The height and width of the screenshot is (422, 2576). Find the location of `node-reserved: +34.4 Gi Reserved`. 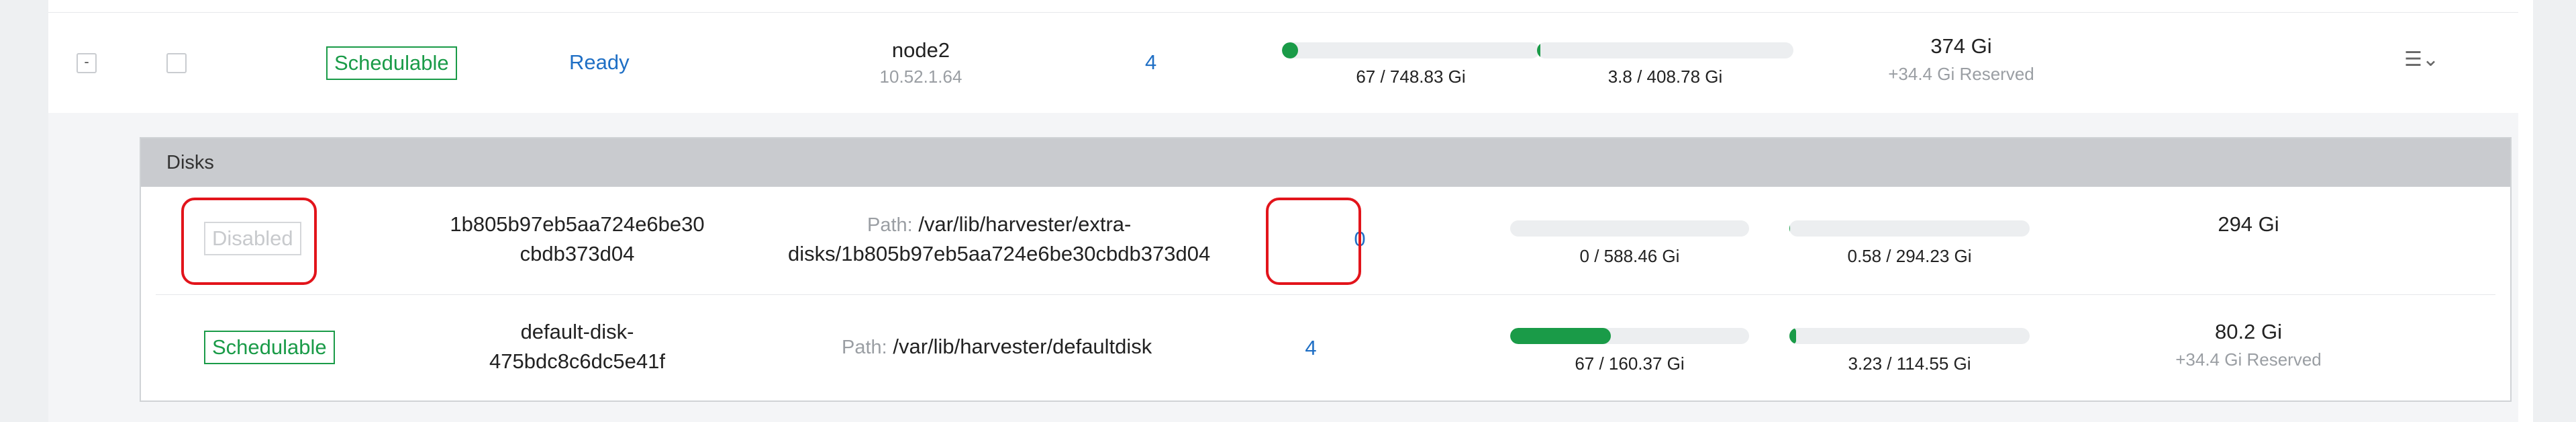

node-reserved: +34.4 Gi Reserved is located at coordinates (1961, 74).